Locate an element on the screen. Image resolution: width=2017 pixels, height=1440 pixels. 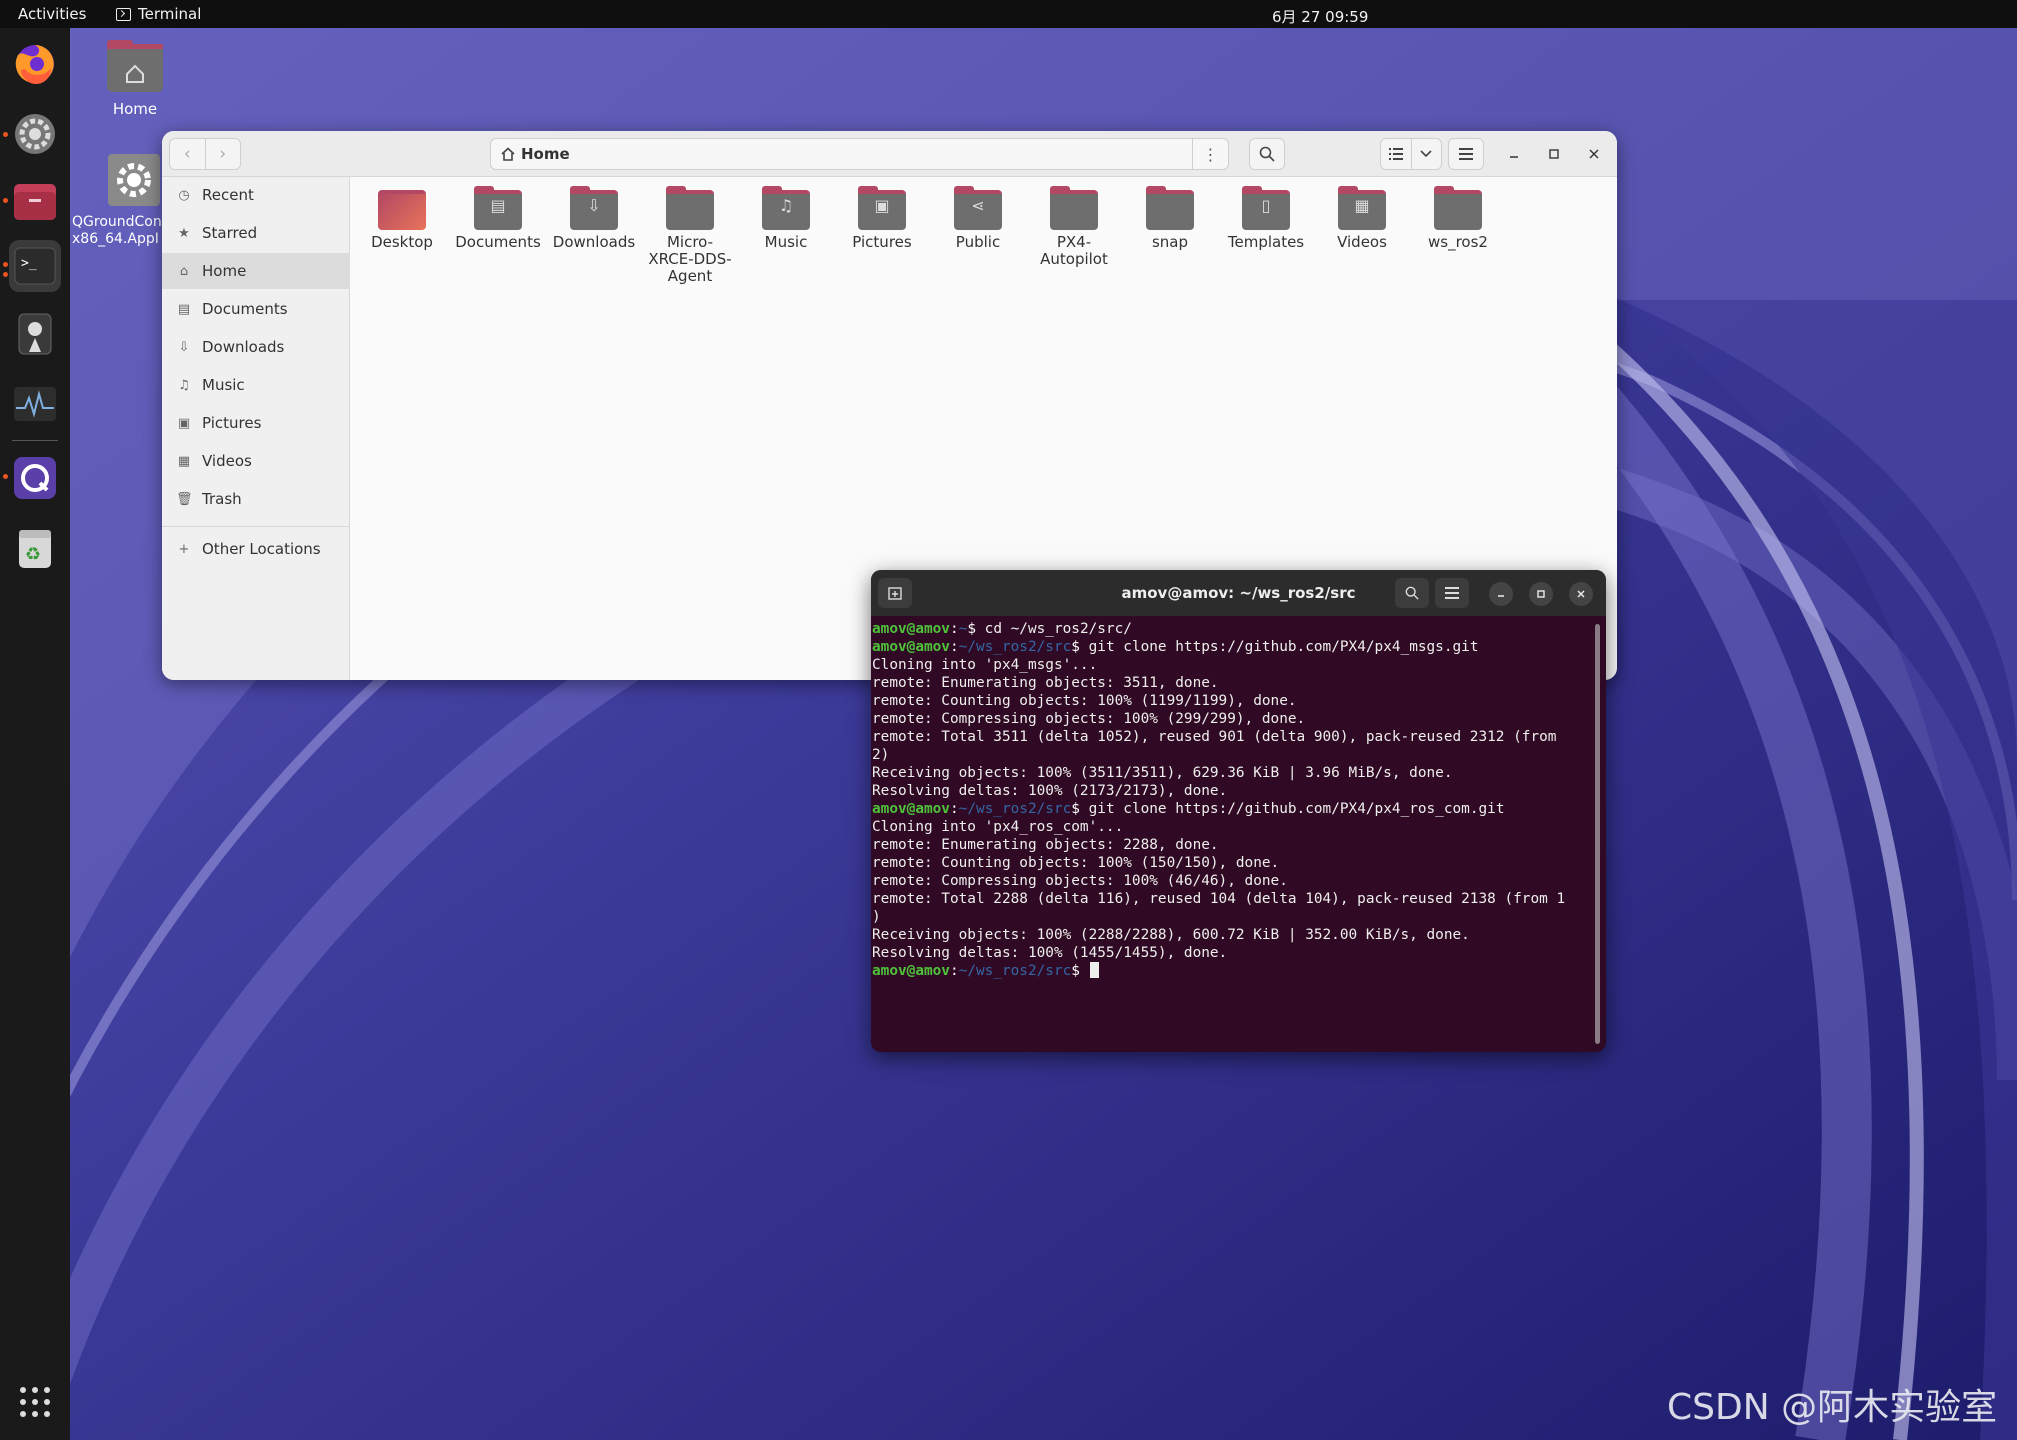
path-menu-button: ⋮ is located at coordinates (1210, 154).